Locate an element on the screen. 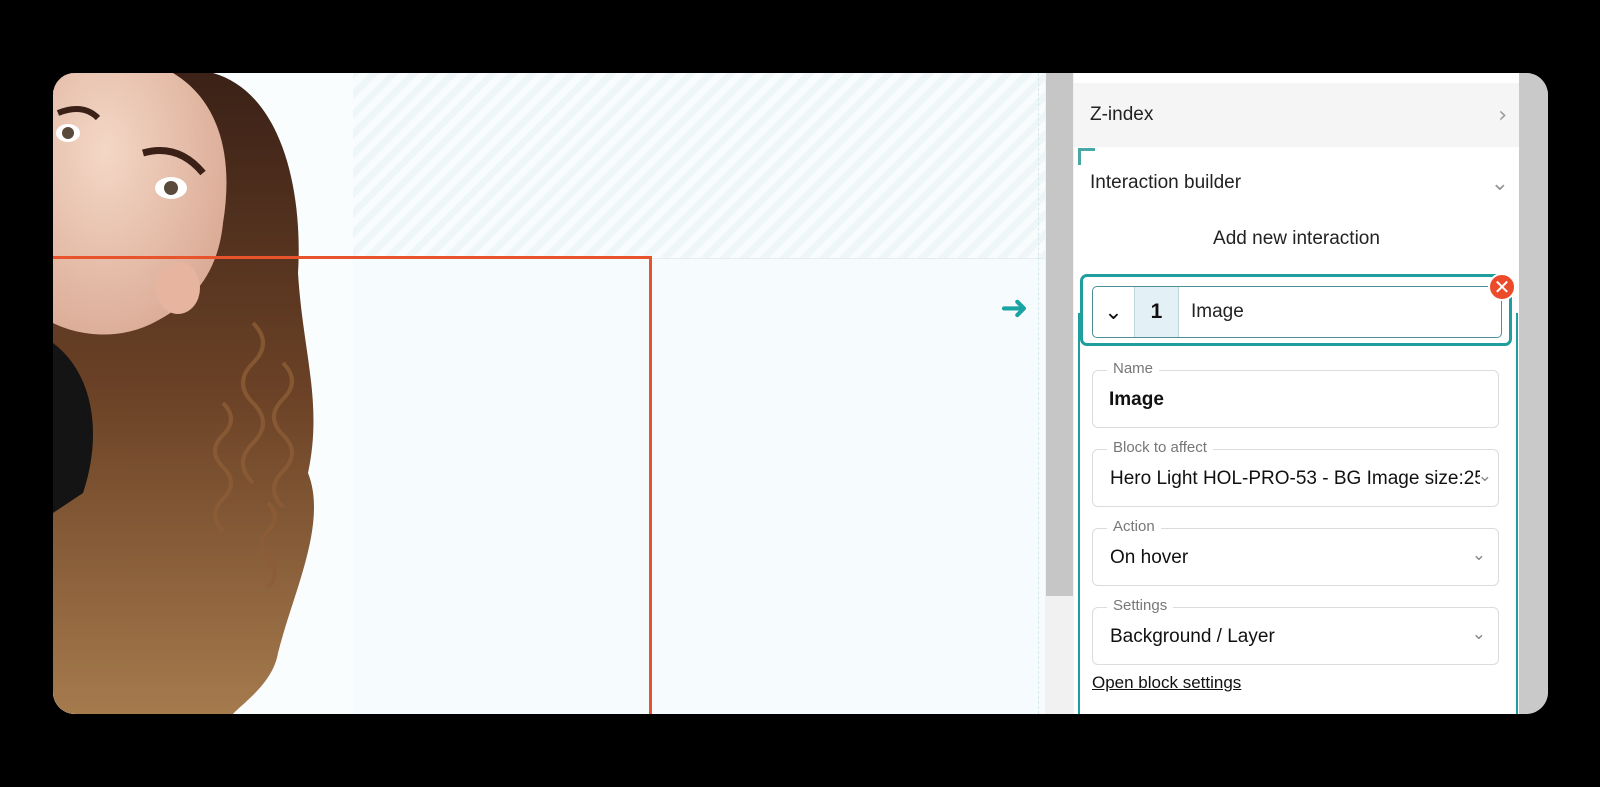 The image size is (1600, 787). action-select: Action On hover ⌄ is located at coordinates (1295, 552).